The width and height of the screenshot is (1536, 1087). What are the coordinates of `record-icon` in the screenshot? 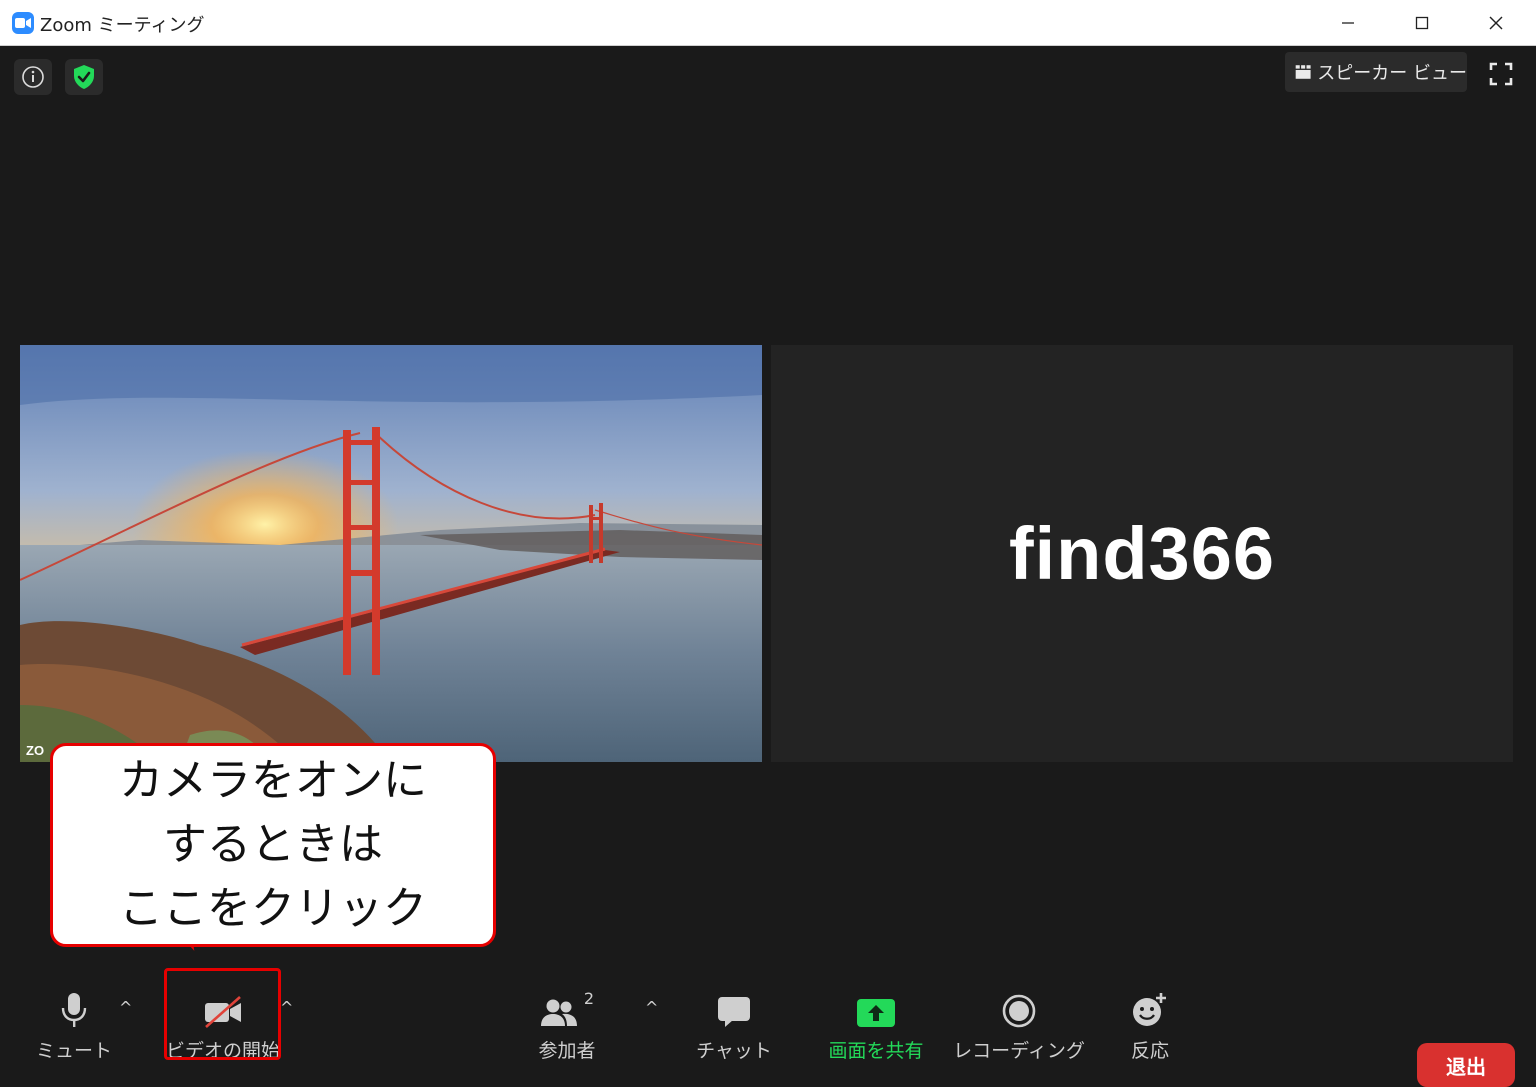 It's located at (1019, 1011).